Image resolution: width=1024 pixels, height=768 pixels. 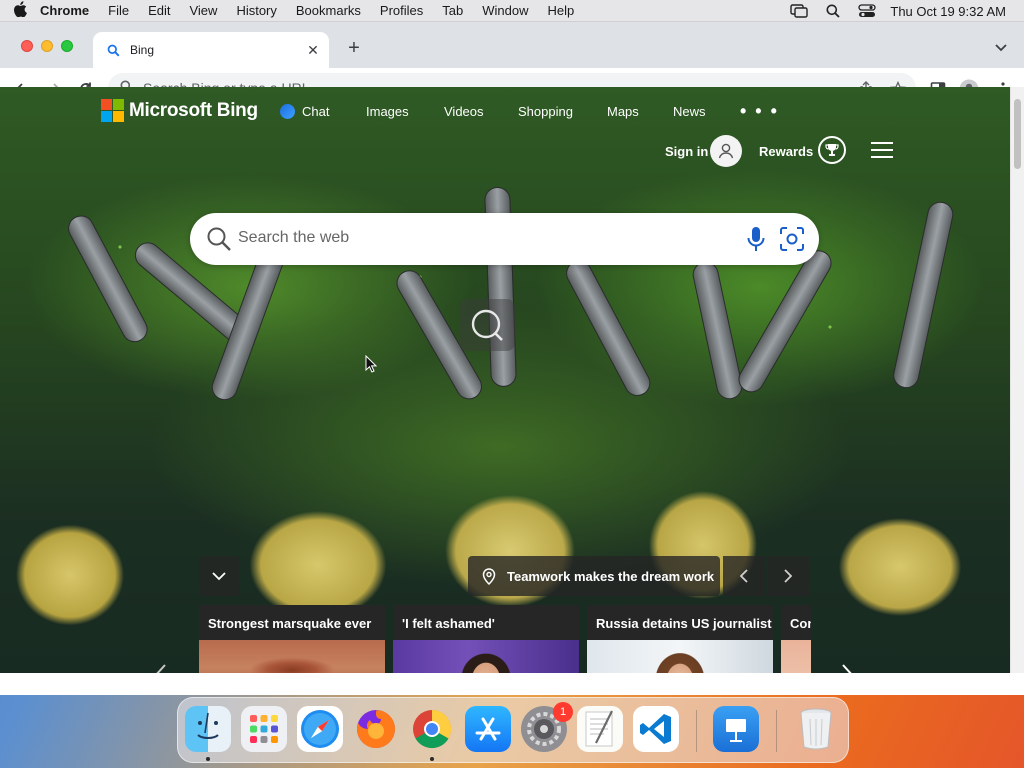 I want to click on notification-badge: 1, so click(x=563, y=712).